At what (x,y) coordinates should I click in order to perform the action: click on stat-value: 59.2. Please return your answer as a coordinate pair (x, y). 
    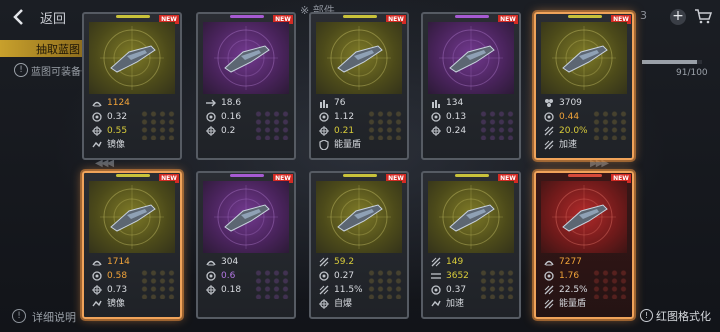
    Looking at the image, I should click on (344, 262).